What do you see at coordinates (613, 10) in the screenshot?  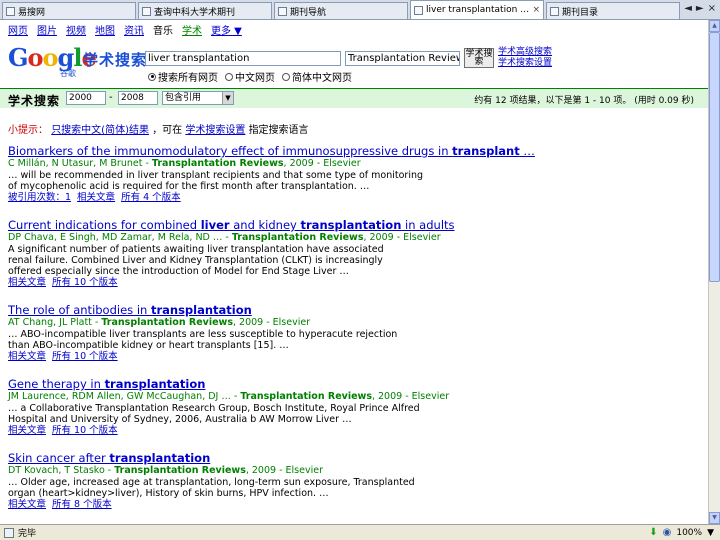 I see `browser-tab: 期刊目录` at bounding box center [613, 10].